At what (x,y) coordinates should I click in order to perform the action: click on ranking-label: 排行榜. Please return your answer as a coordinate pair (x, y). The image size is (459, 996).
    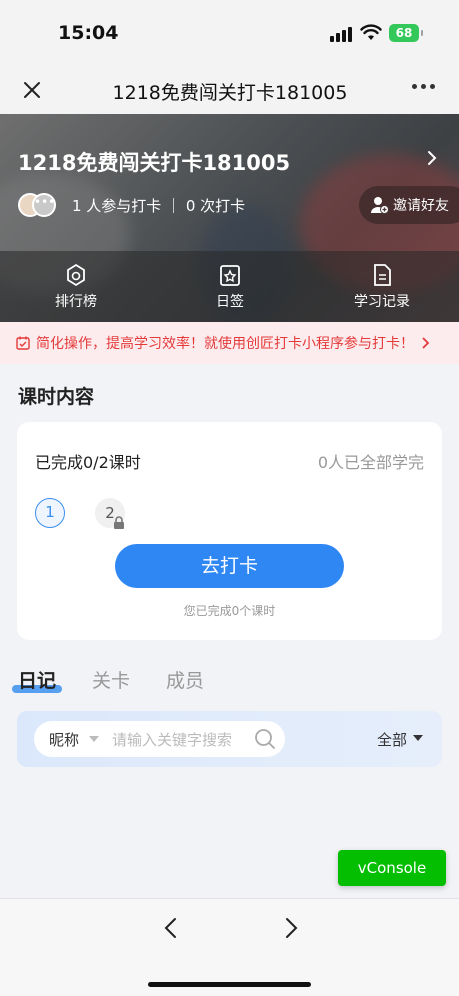
    Looking at the image, I should click on (76, 302).